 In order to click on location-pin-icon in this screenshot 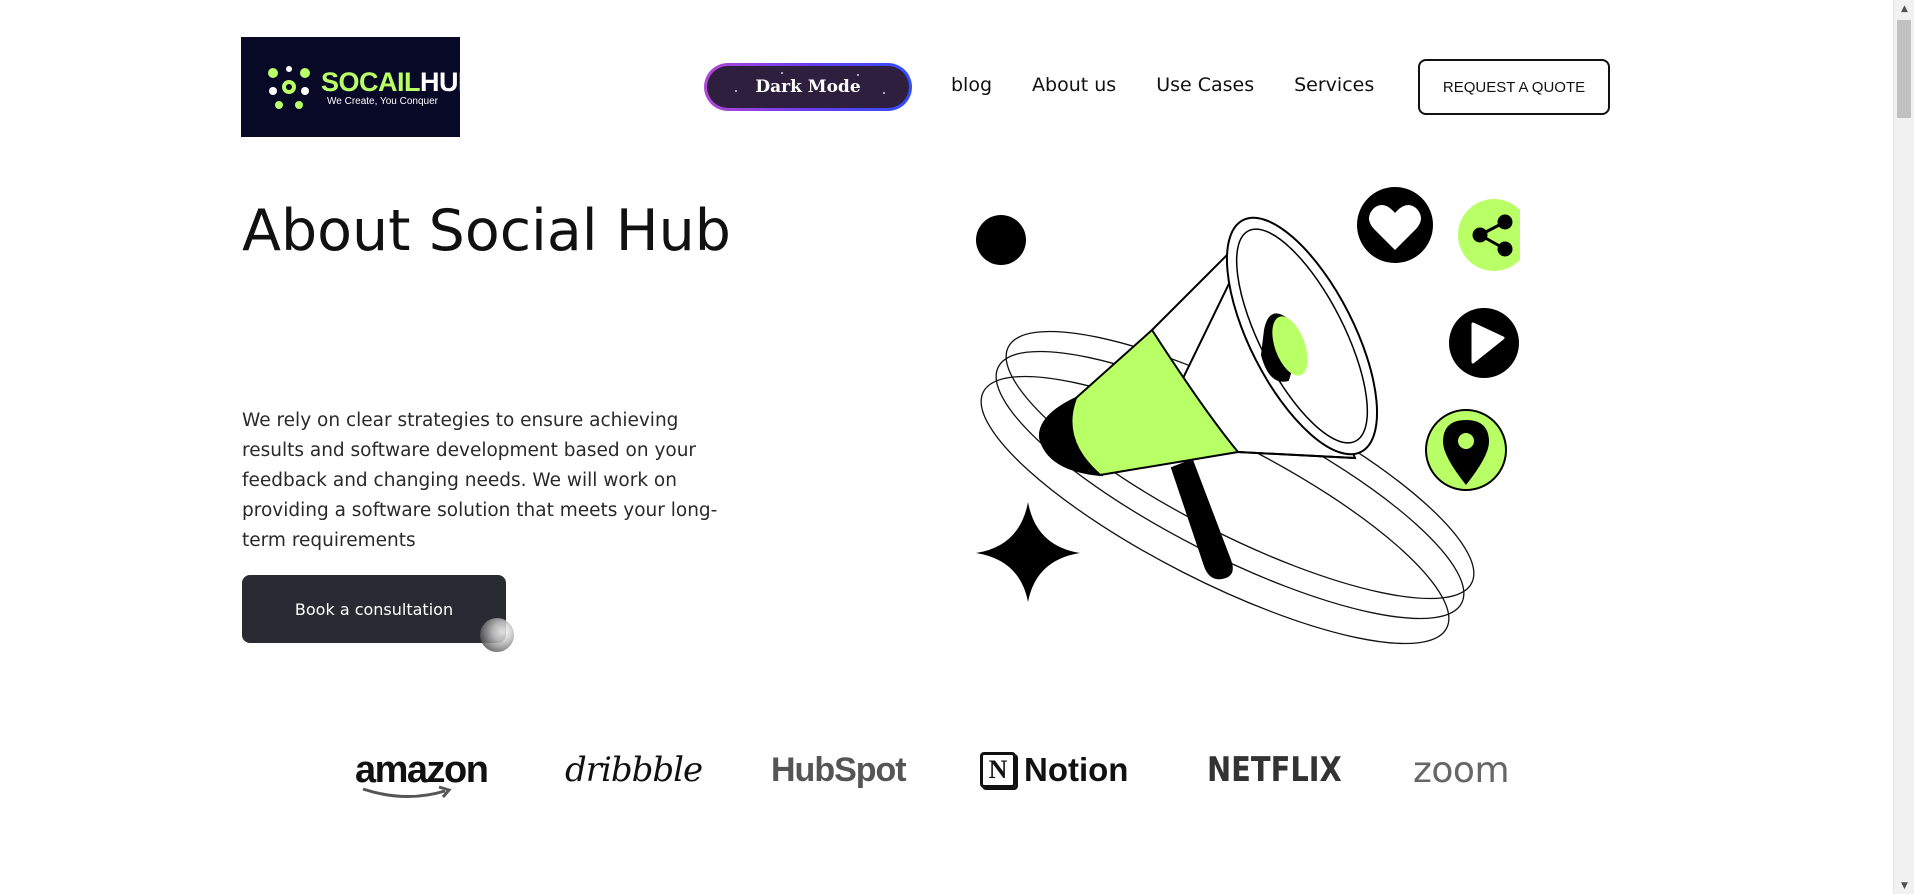, I will do `click(1466, 450)`.